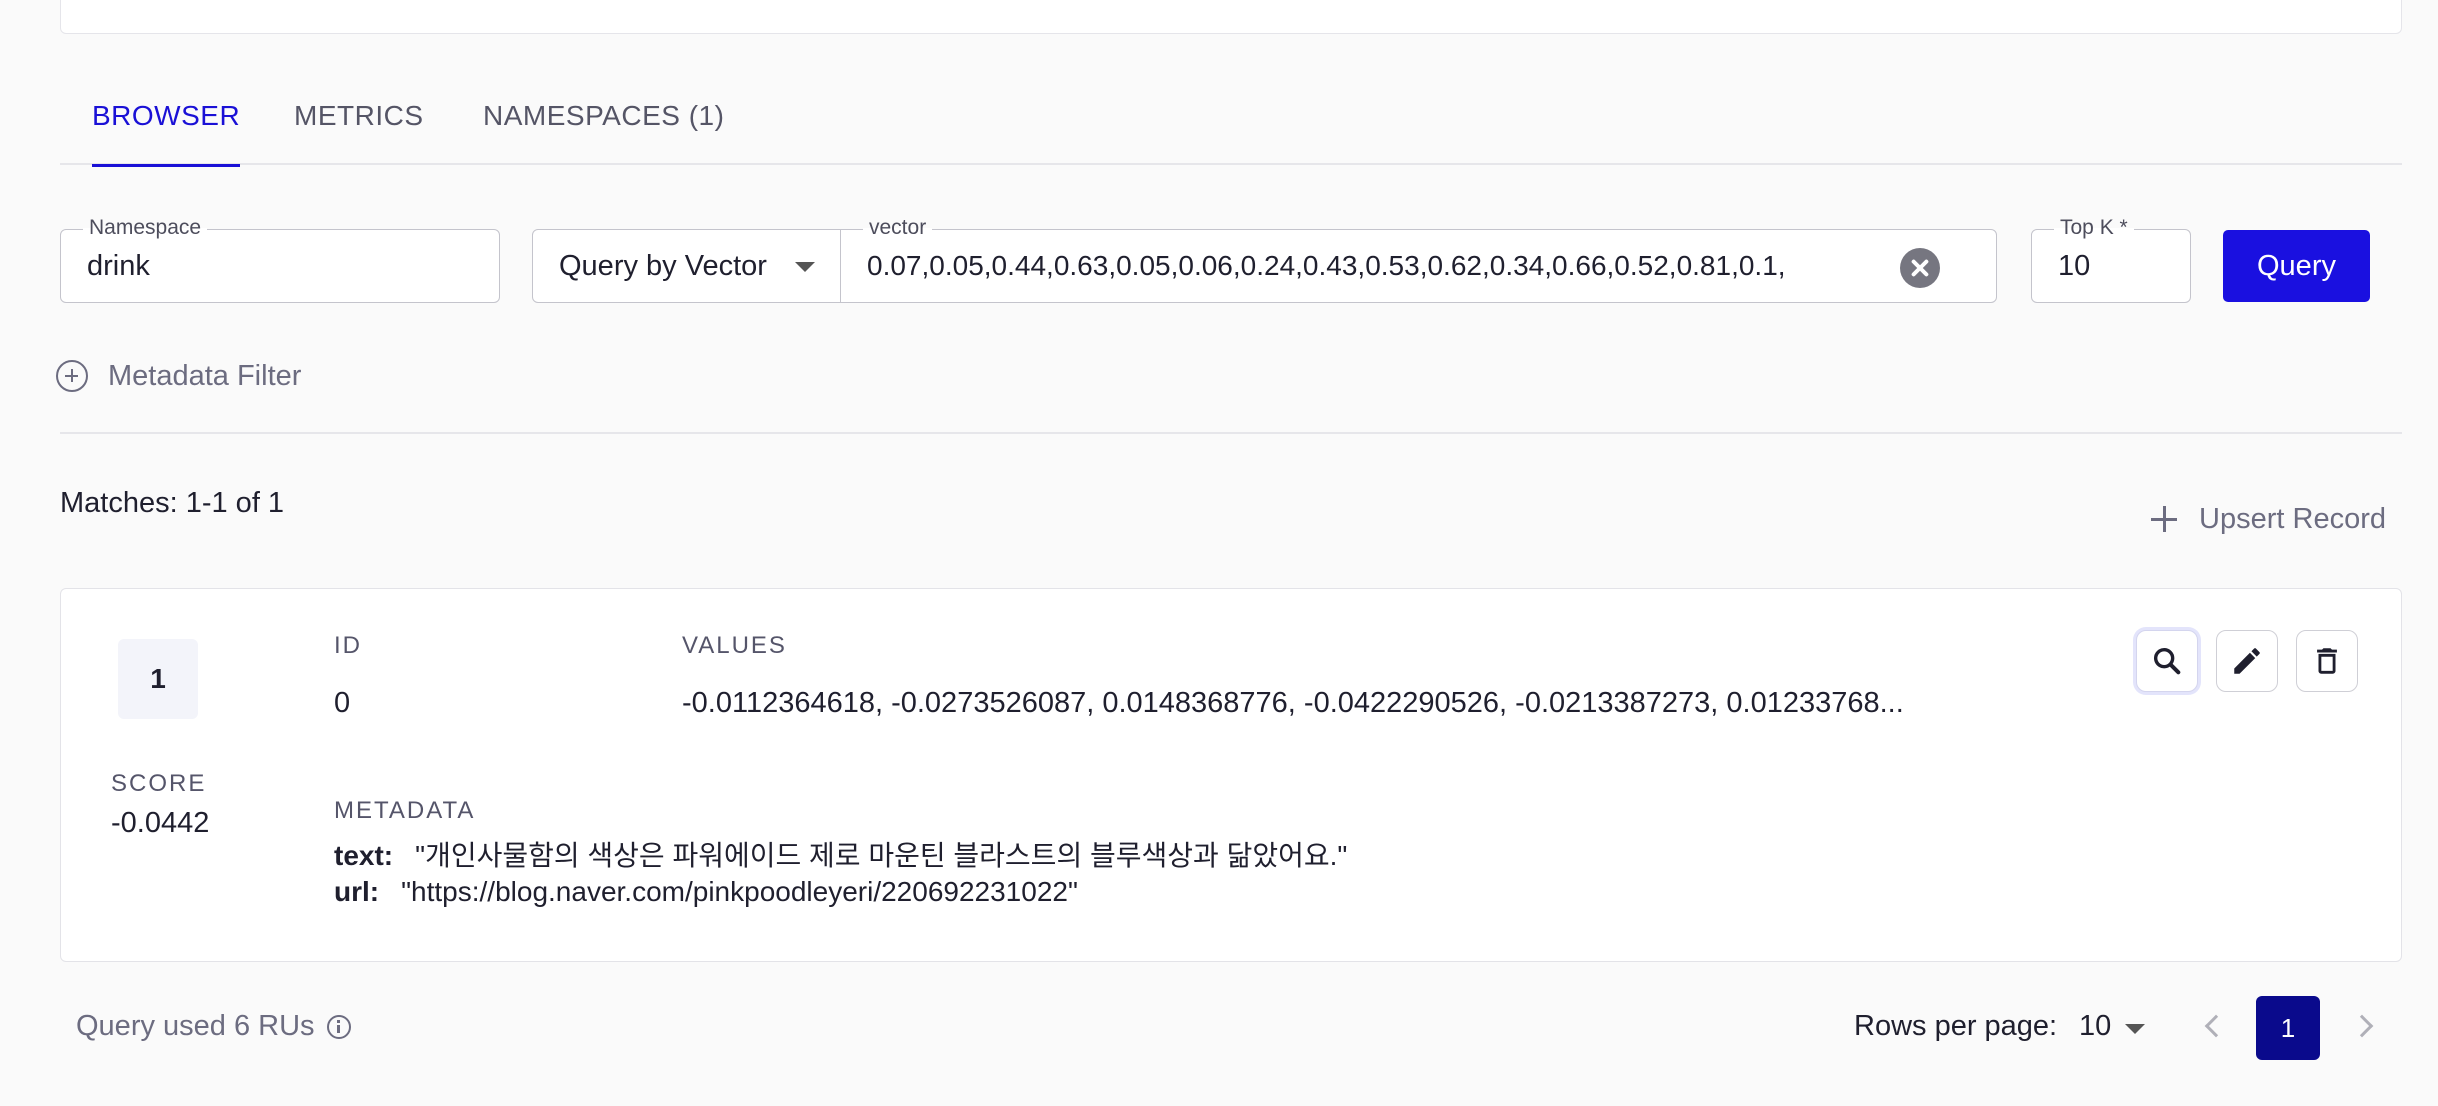 The image size is (2438, 1106). Describe the element at coordinates (118, 265) in the screenshot. I see `namespace-value: drink` at that location.